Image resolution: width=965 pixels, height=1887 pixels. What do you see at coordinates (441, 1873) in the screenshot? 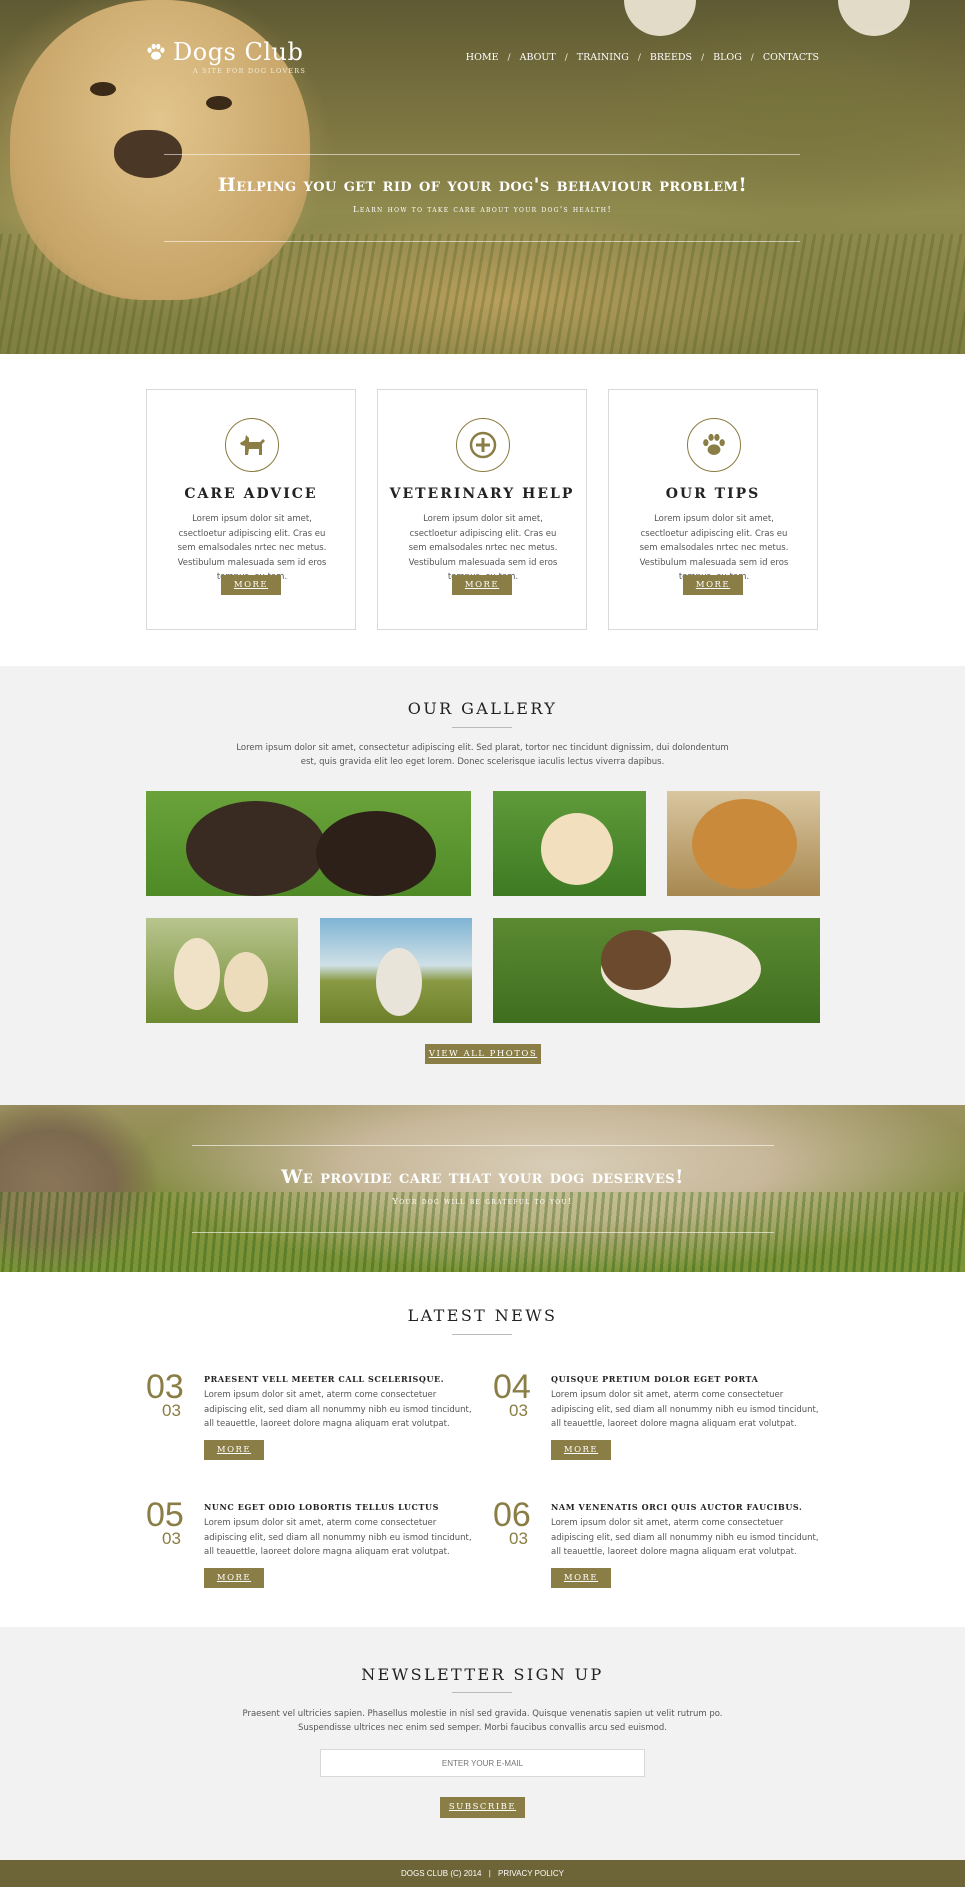
I see `footer-copyright: DOGS CLUB (C) 2014` at bounding box center [441, 1873].